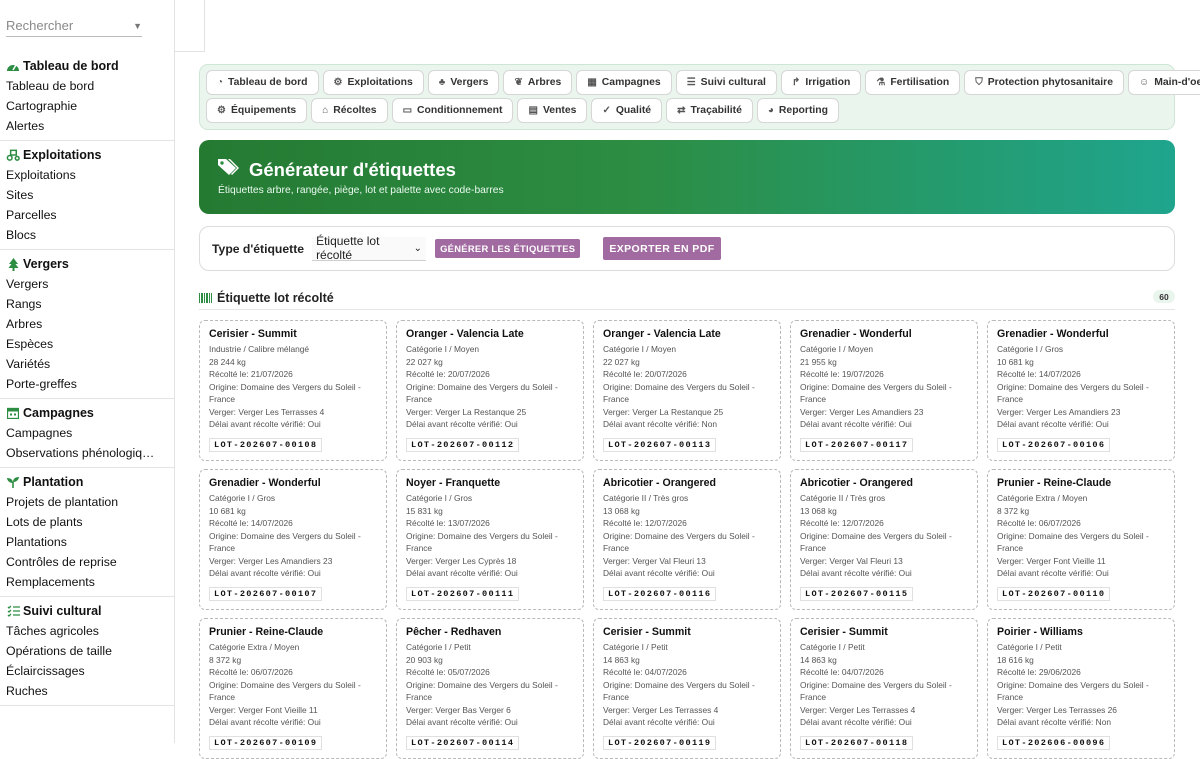 Image resolution: width=1200 pixels, height=759 pixels. What do you see at coordinates (709, 110) in the screenshot?
I see `tab-traçabilité: ⇄ Traçabilité` at bounding box center [709, 110].